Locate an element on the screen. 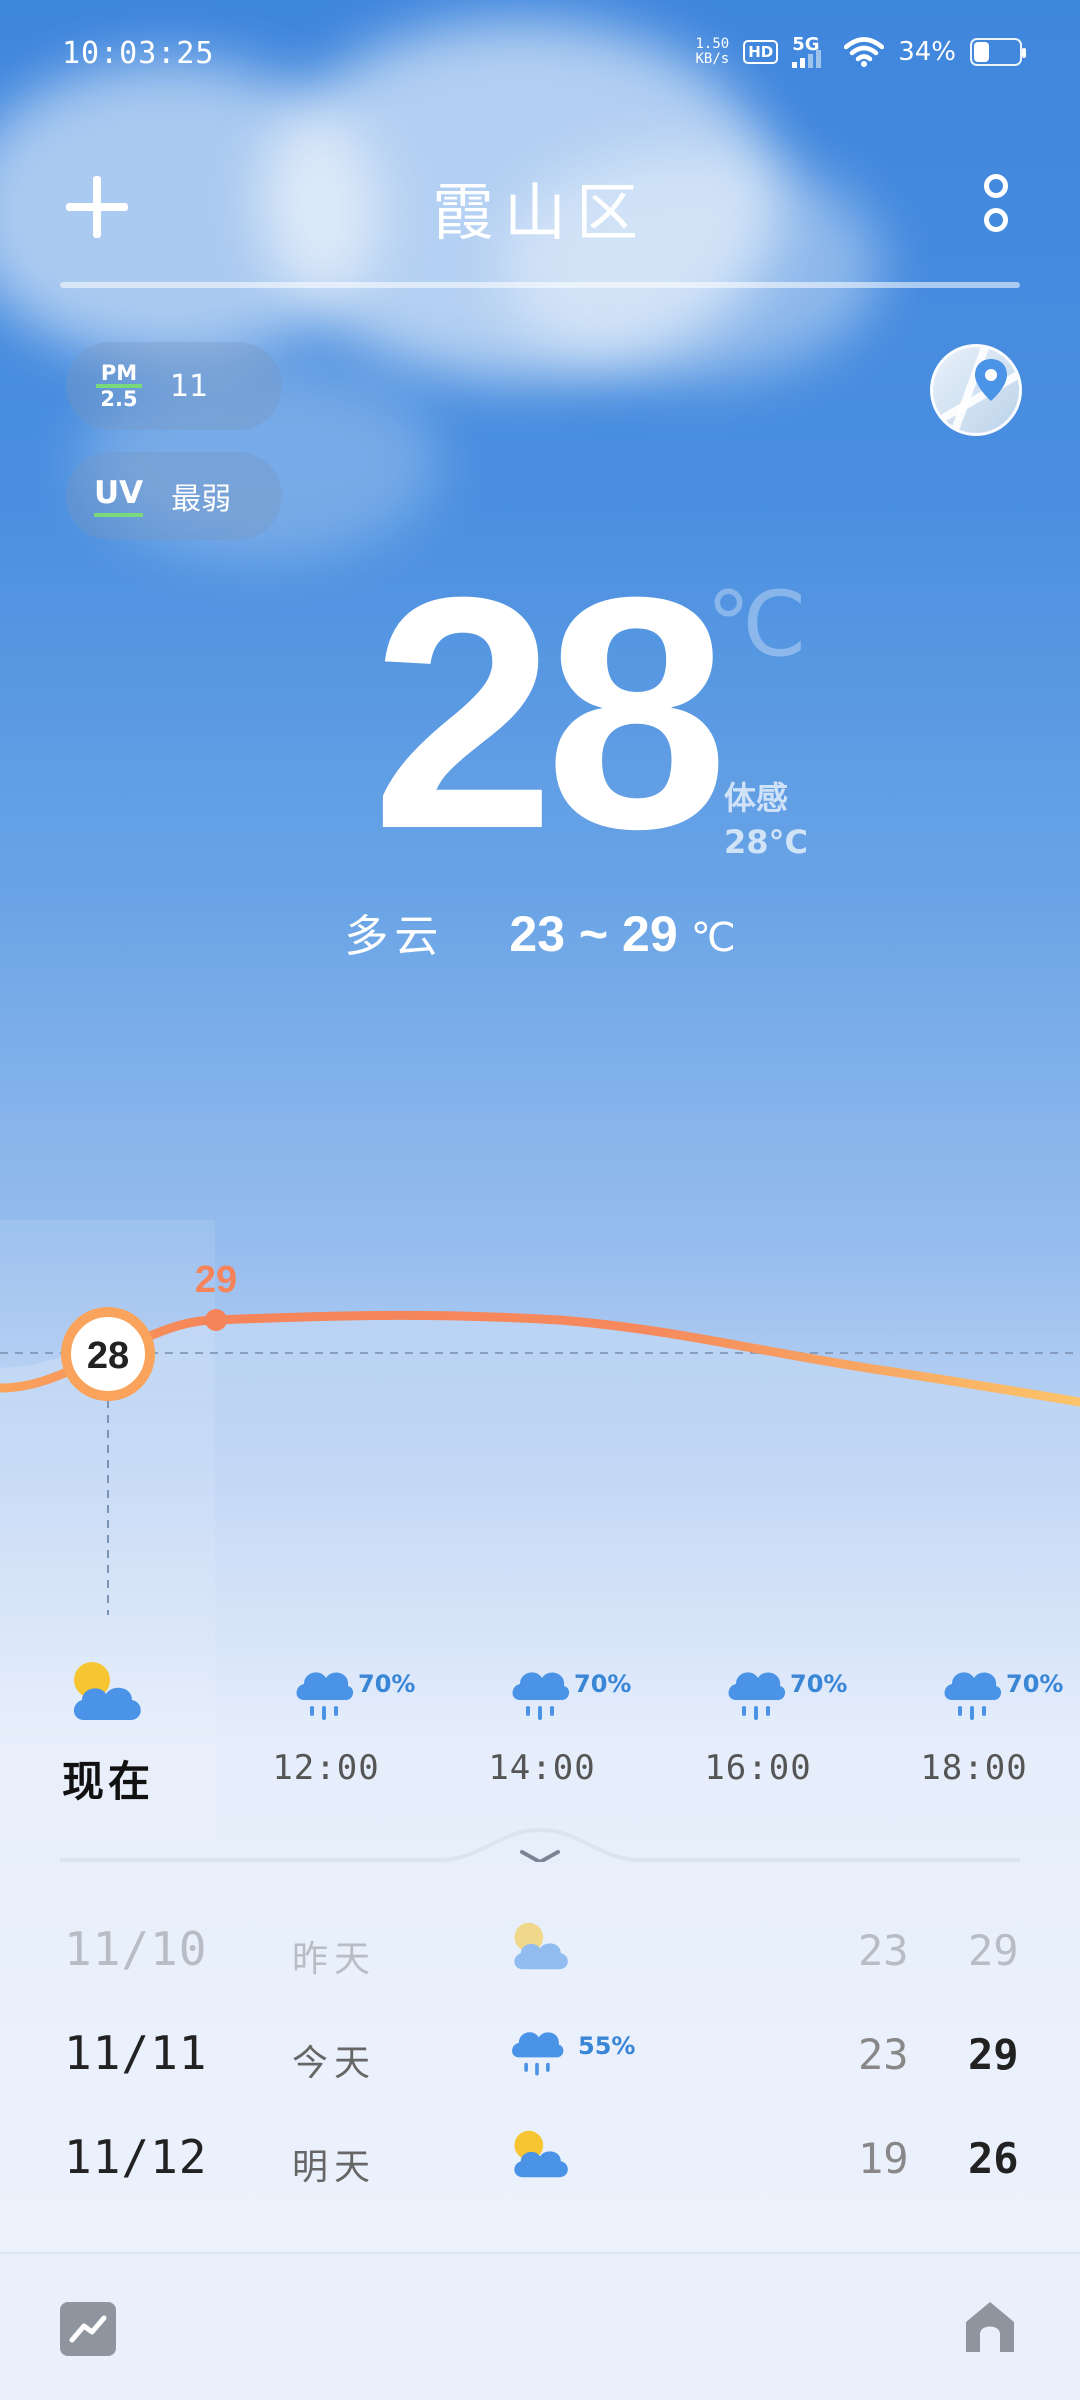 Image resolution: width=1080 pixels, height=2400 pixels. hour-time: 现在 is located at coordinates (107, 1781).